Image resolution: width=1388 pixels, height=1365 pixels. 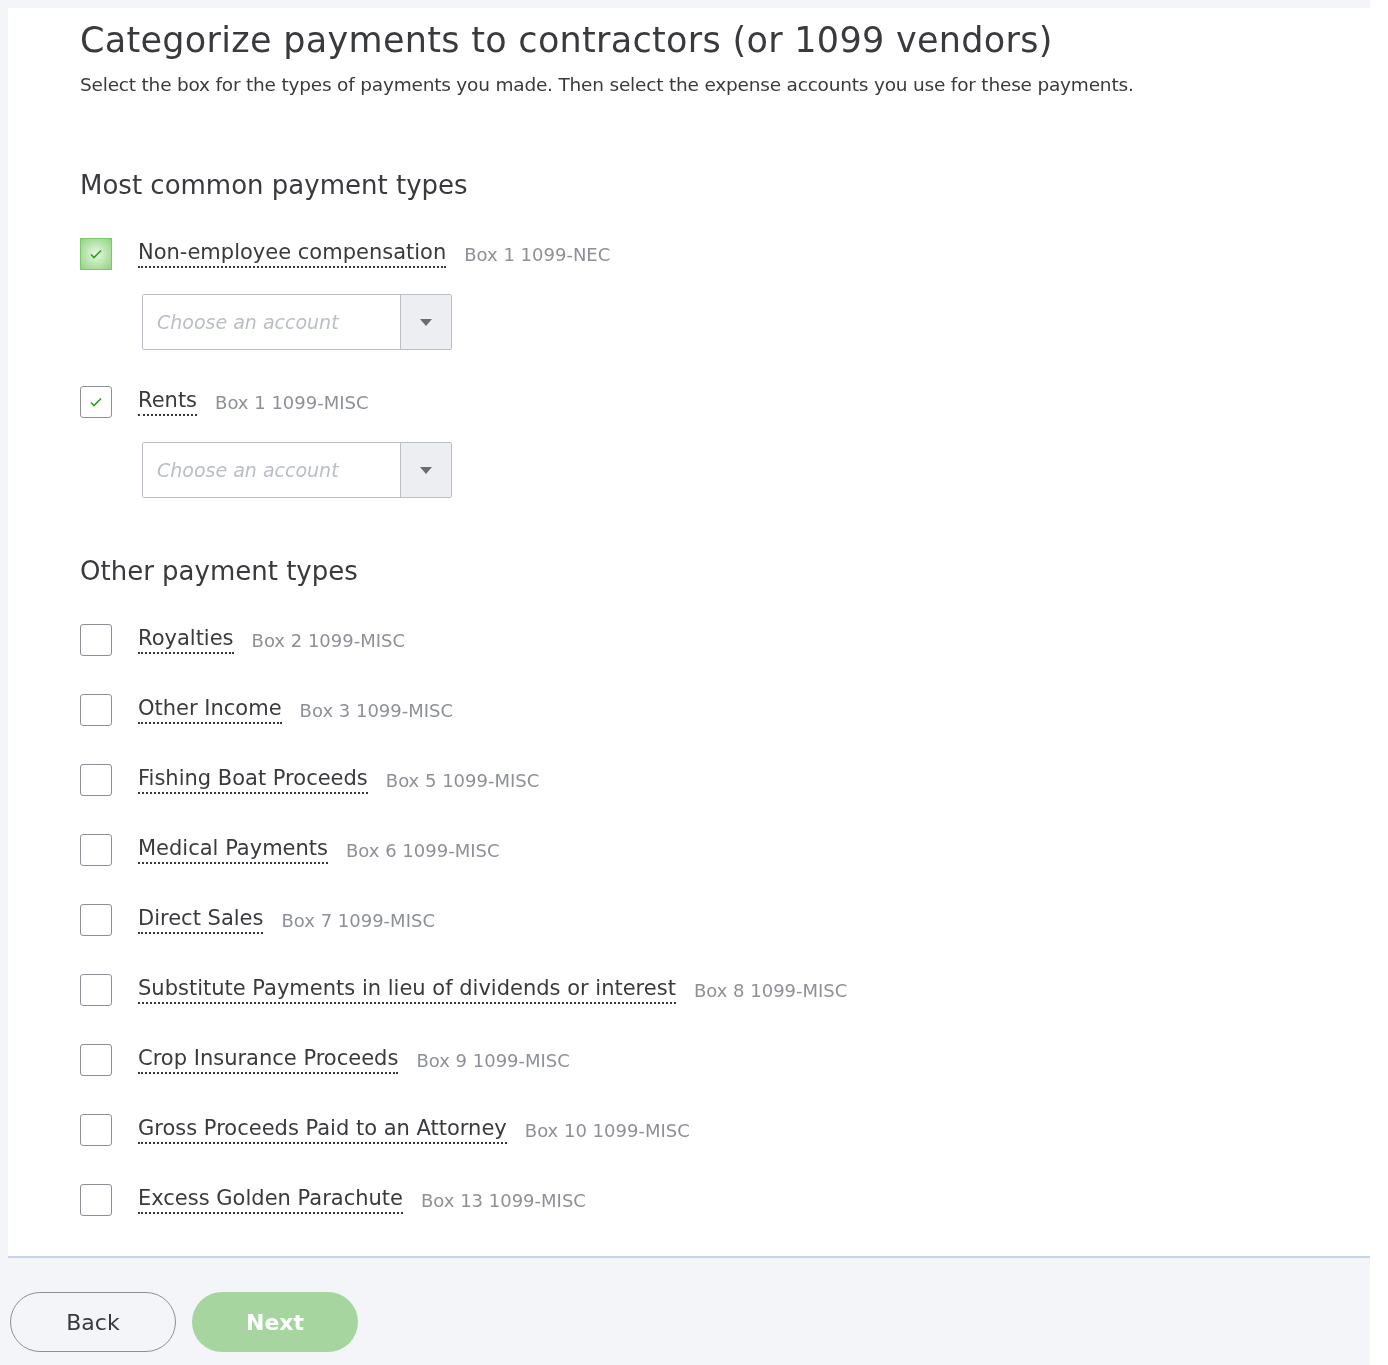 What do you see at coordinates (253, 780) in the screenshot?
I see `payment-type-label: Fishing Boat Proceeds` at bounding box center [253, 780].